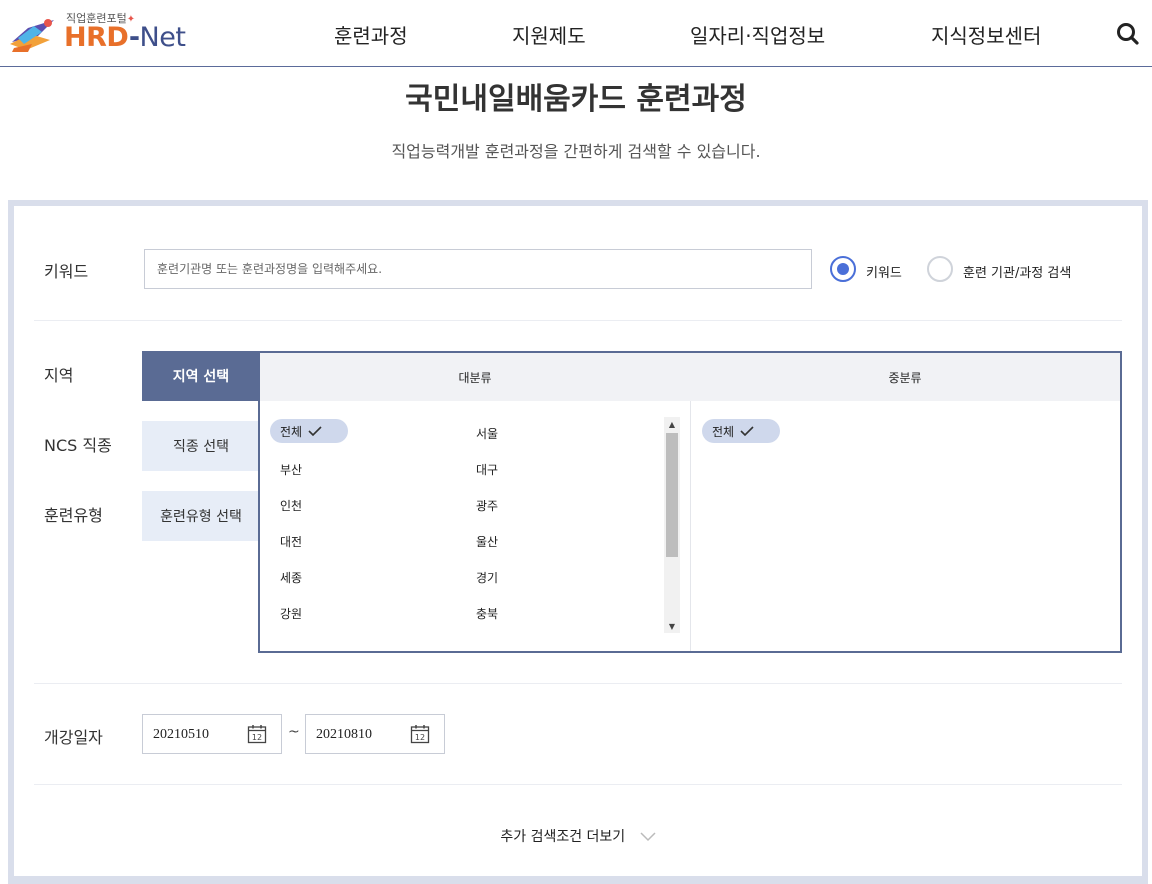 Image resolution: width=1152 pixels, height=884 pixels. Describe the element at coordinates (32, 35) in the screenshot. I see `logo-mark-icon` at that location.